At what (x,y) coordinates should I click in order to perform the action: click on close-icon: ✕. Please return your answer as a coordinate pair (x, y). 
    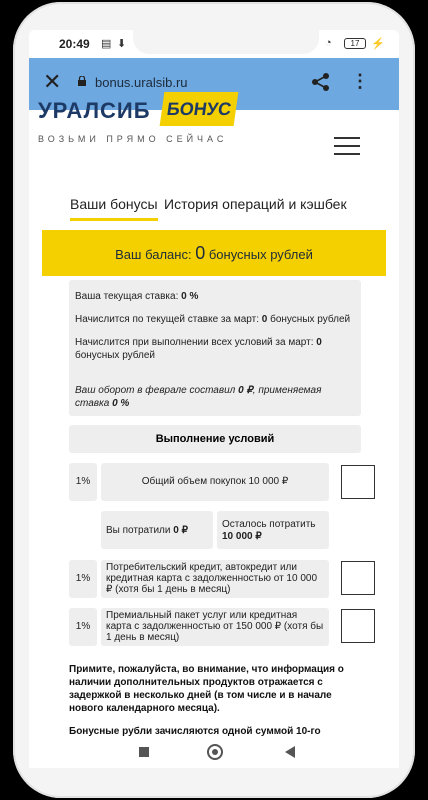
    Looking at the image, I should click on (52, 82).